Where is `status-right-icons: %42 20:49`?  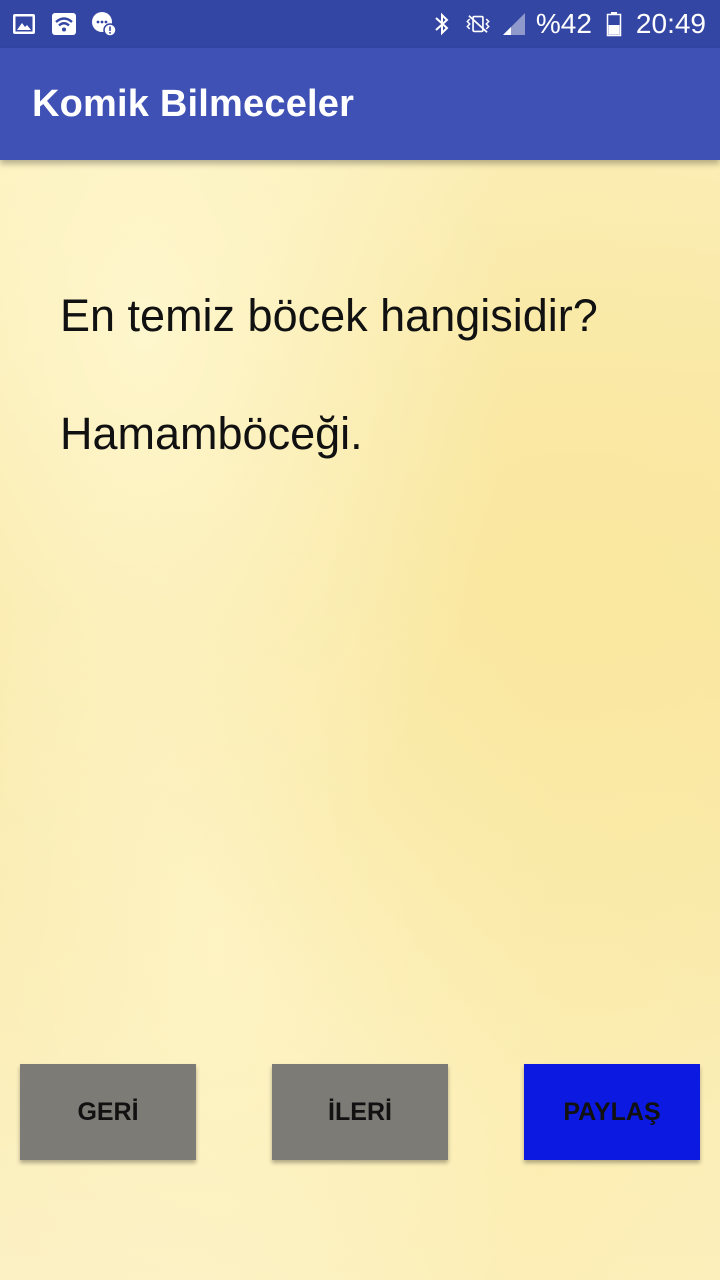 status-right-icons: %42 20:49 is located at coordinates (567, 24).